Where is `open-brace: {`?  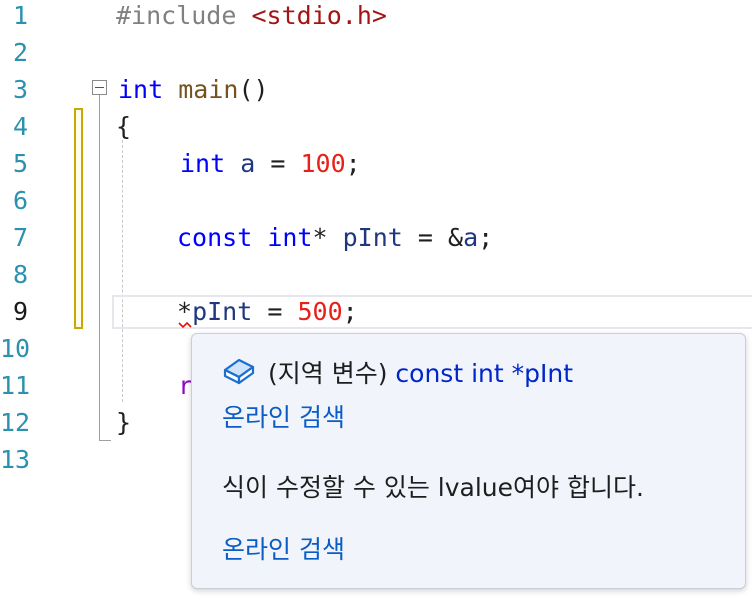 open-brace: { is located at coordinates (124, 126).